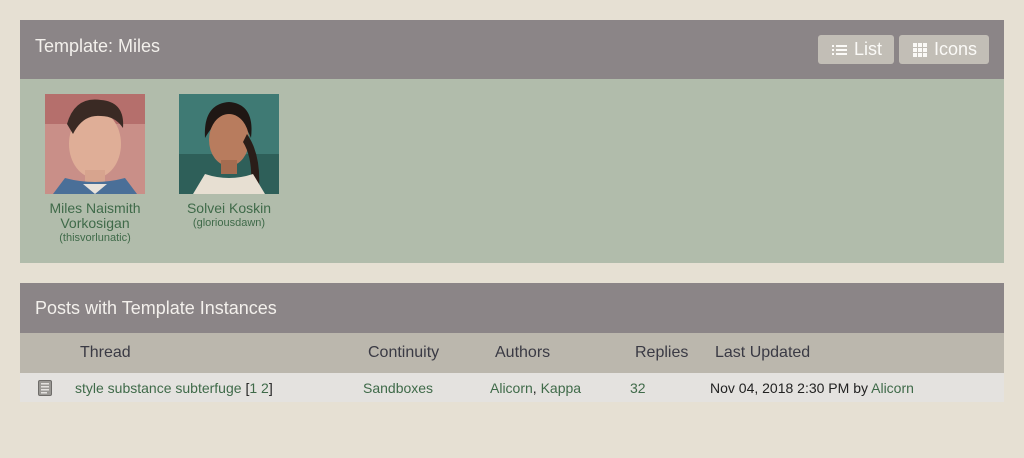 The width and height of the screenshot is (1024, 458). I want to click on last-updated-author-link: Alicorn, so click(892, 388).